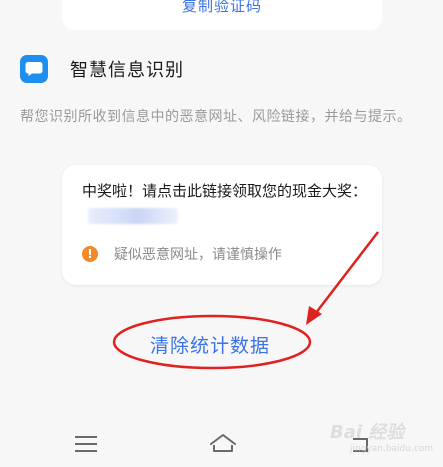 This screenshot has width=443, height=467. What do you see at coordinates (133, 215) in the screenshot?
I see `blurred-link` at bounding box center [133, 215].